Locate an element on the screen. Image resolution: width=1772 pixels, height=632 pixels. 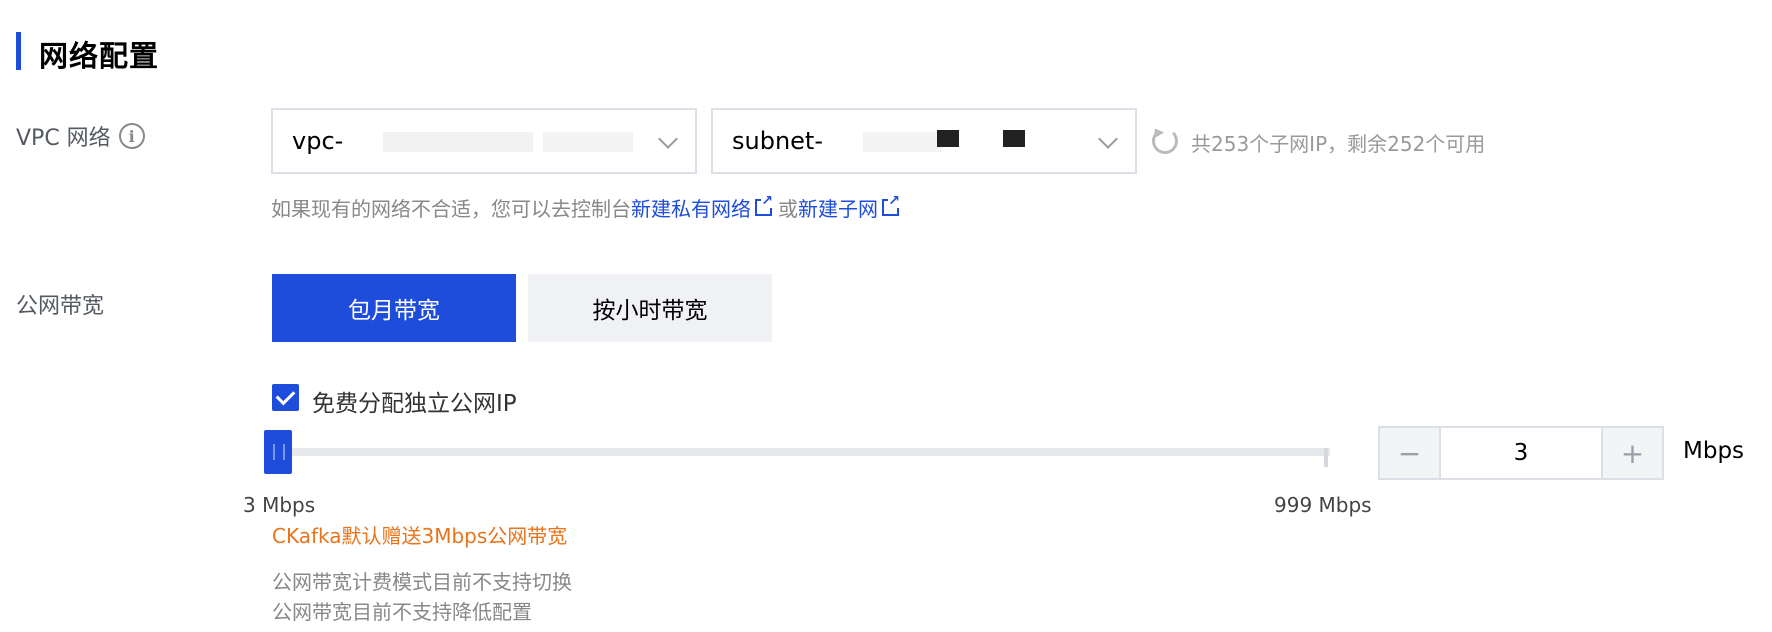
increment-button: + is located at coordinates (1632, 453).